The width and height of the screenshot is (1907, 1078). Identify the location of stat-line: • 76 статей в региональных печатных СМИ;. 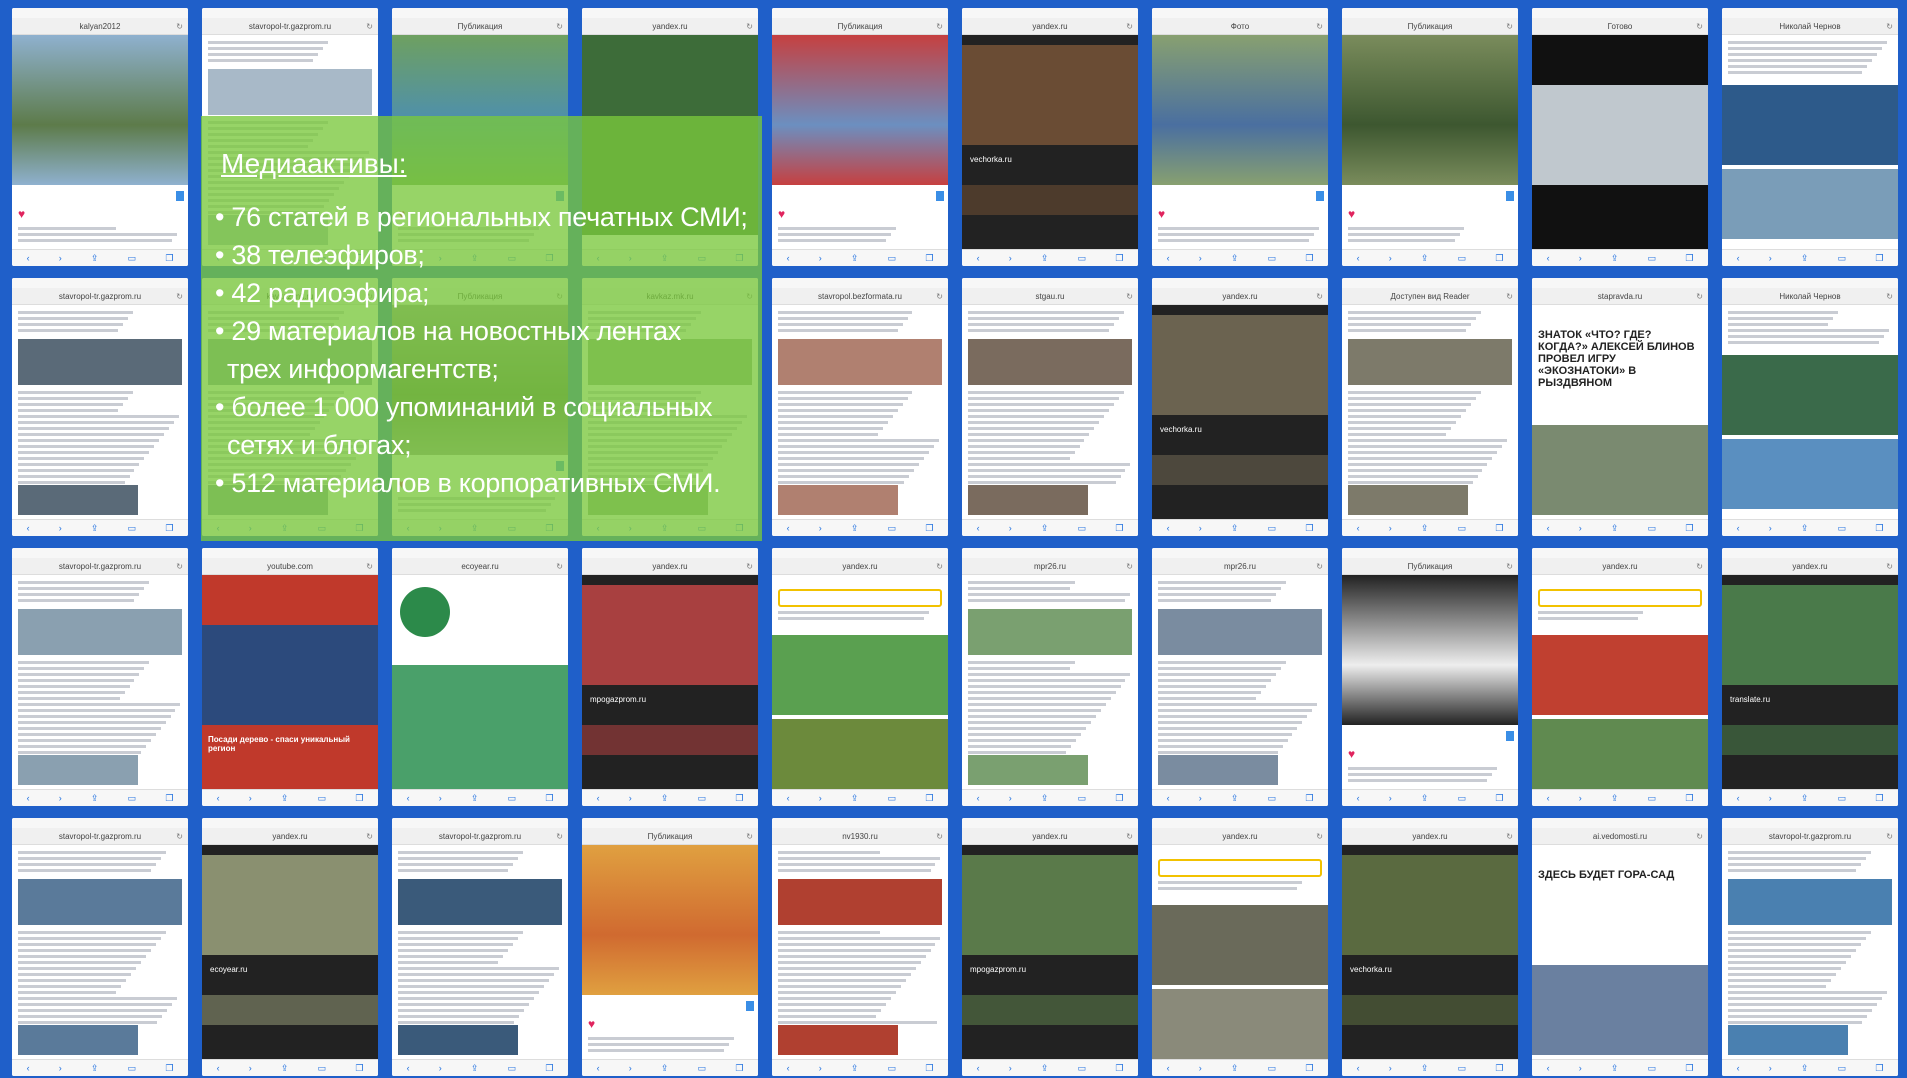
(481, 217).